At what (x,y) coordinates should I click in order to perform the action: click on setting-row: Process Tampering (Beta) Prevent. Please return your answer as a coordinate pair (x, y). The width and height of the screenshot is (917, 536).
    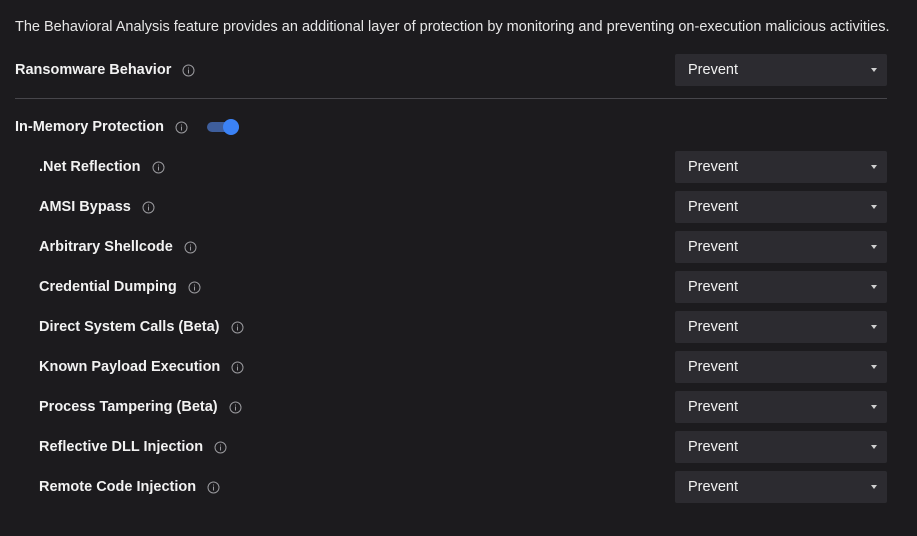
    Looking at the image, I should click on (458, 407).